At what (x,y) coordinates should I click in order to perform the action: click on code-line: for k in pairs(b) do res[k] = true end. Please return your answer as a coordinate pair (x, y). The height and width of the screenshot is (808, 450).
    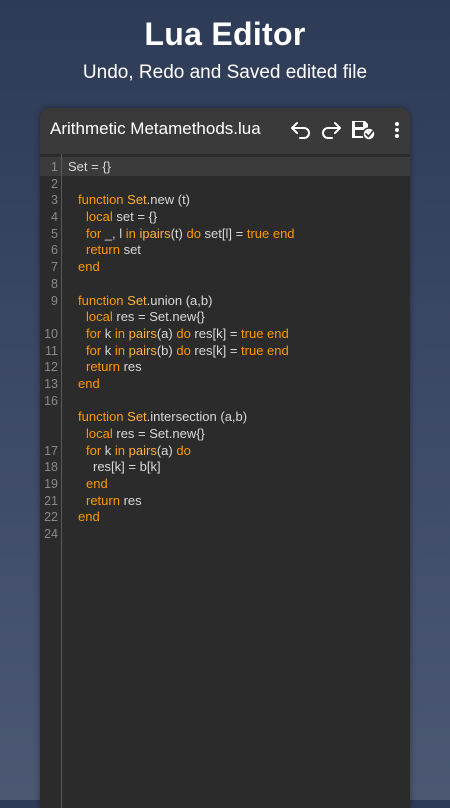
    Looking at the image, I should click on (181, 351).